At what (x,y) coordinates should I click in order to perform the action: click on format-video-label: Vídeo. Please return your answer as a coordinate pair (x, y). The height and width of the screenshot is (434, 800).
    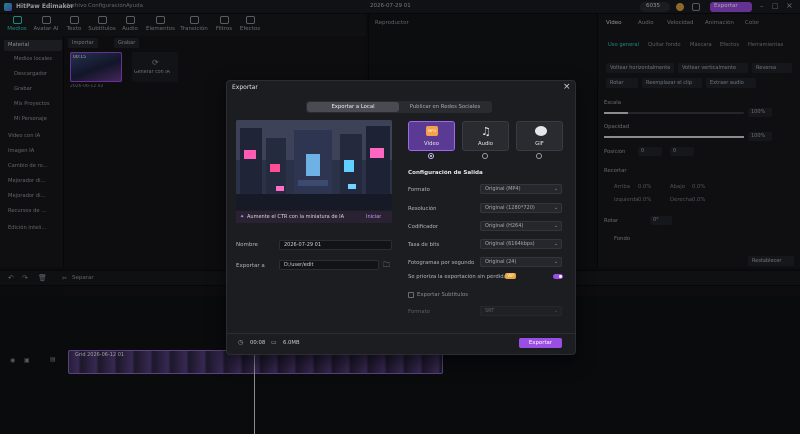
    Looking at the image, I should click on (431, 144).